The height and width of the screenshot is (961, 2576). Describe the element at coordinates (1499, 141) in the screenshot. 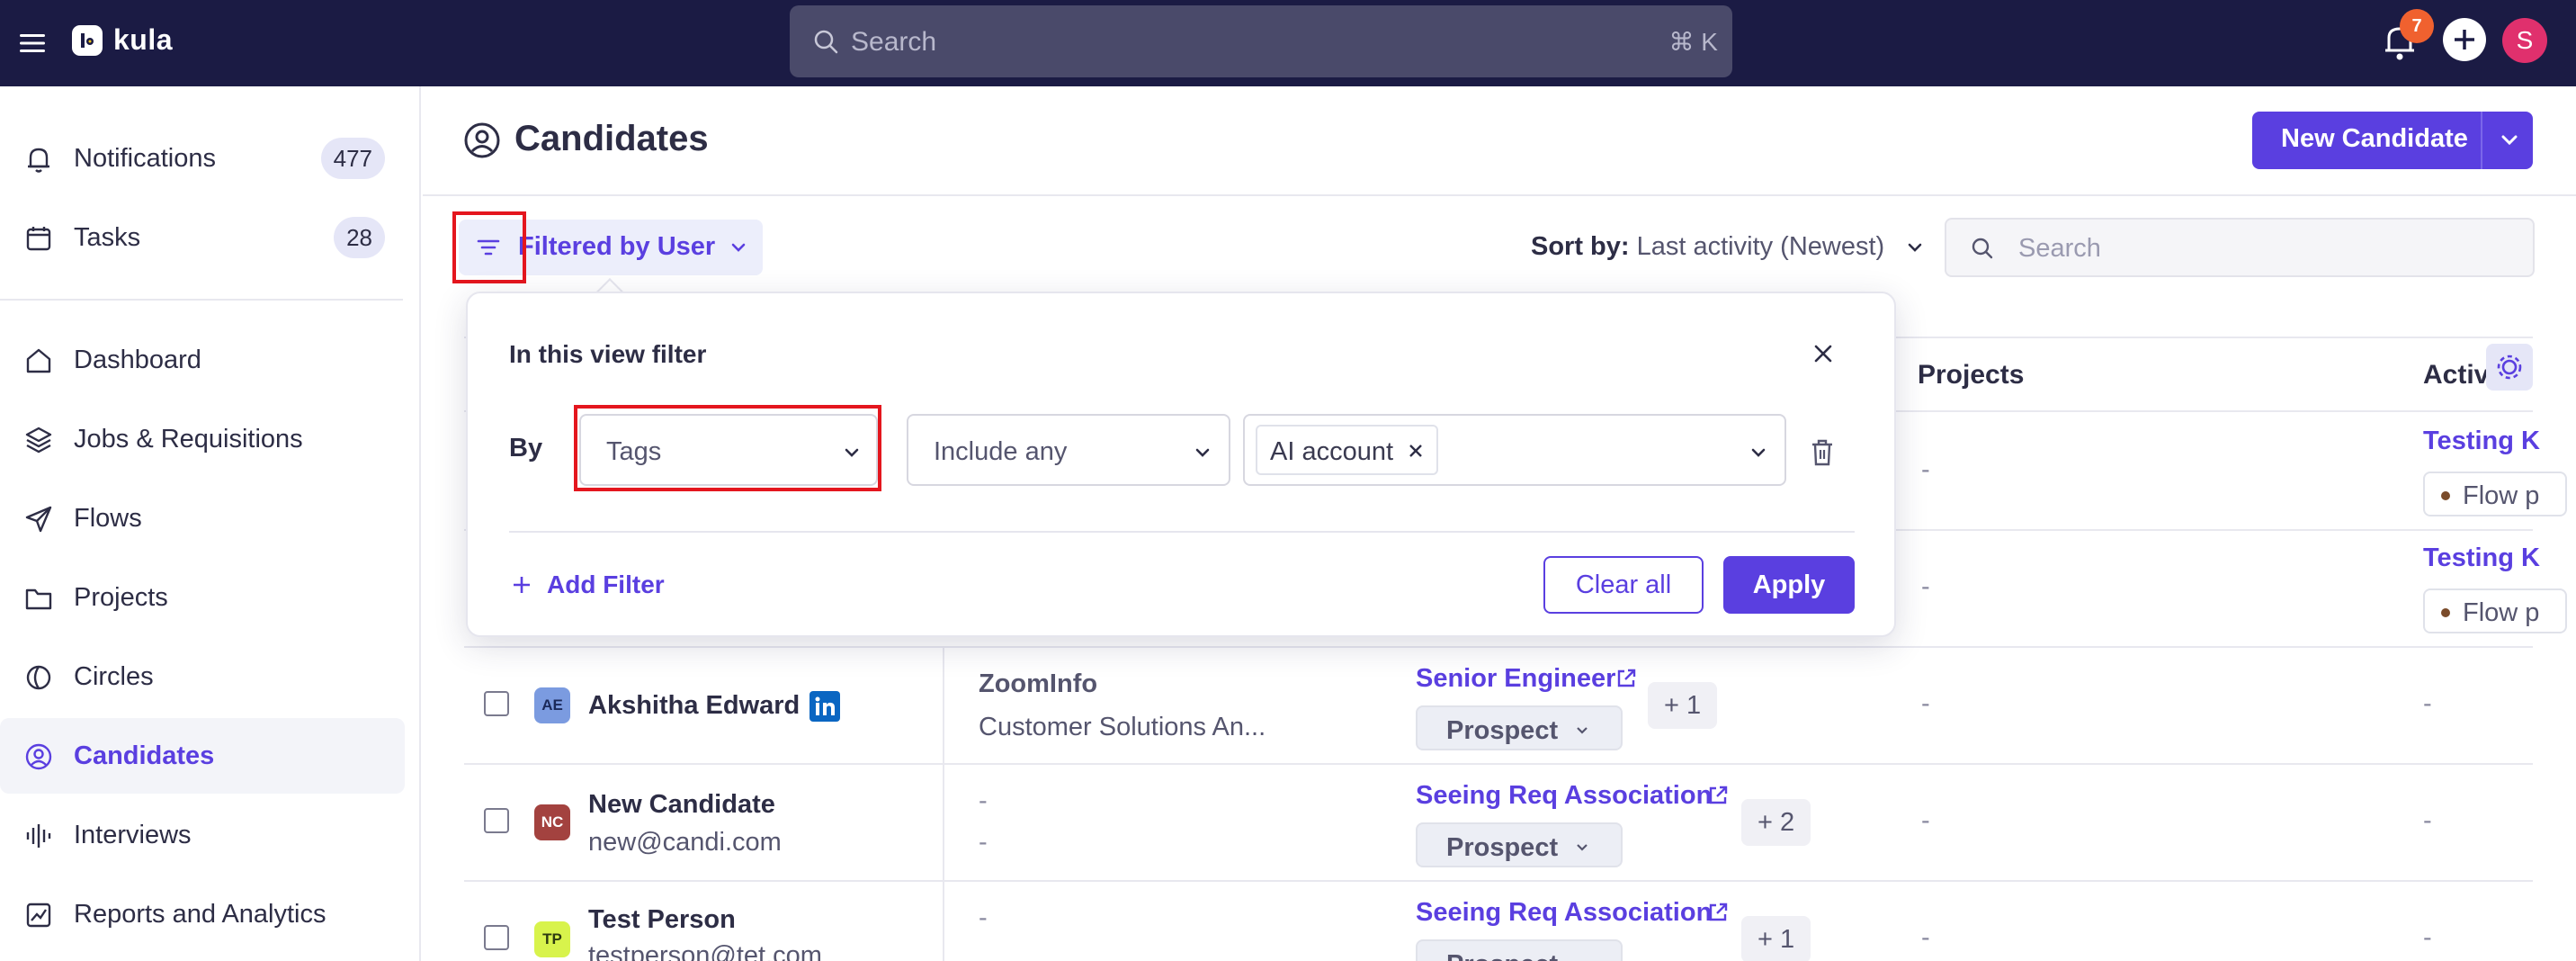

I see `page-header: Candidates New Candidate` at that location.